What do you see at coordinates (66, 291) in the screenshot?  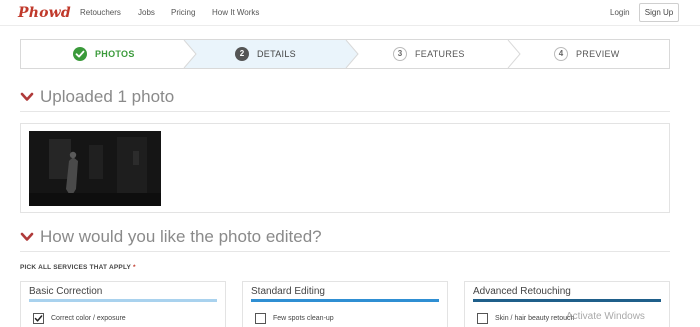 I see `card-title: Basic Correction` at bounding box center [66, 291].